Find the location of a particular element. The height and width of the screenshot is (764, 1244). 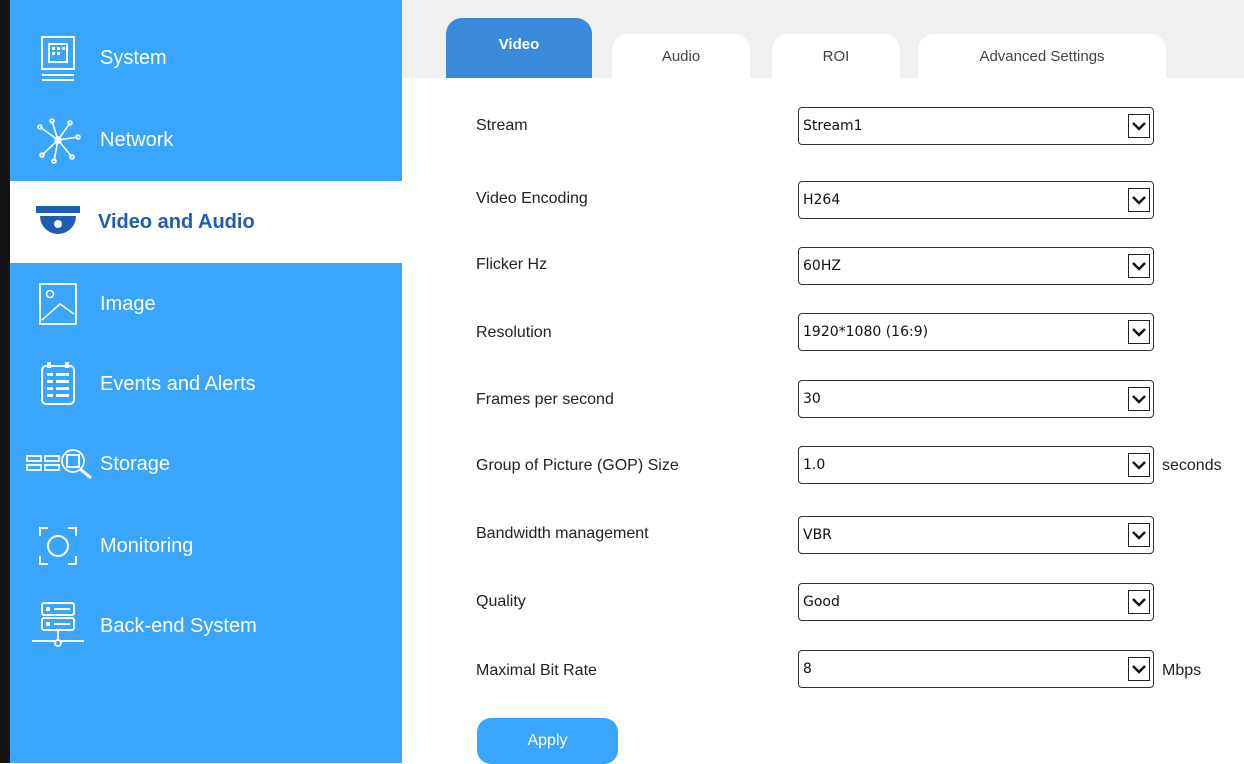

tab-bar: Video Audio ROI Advanced Settings is located at coordinates (823, 39).